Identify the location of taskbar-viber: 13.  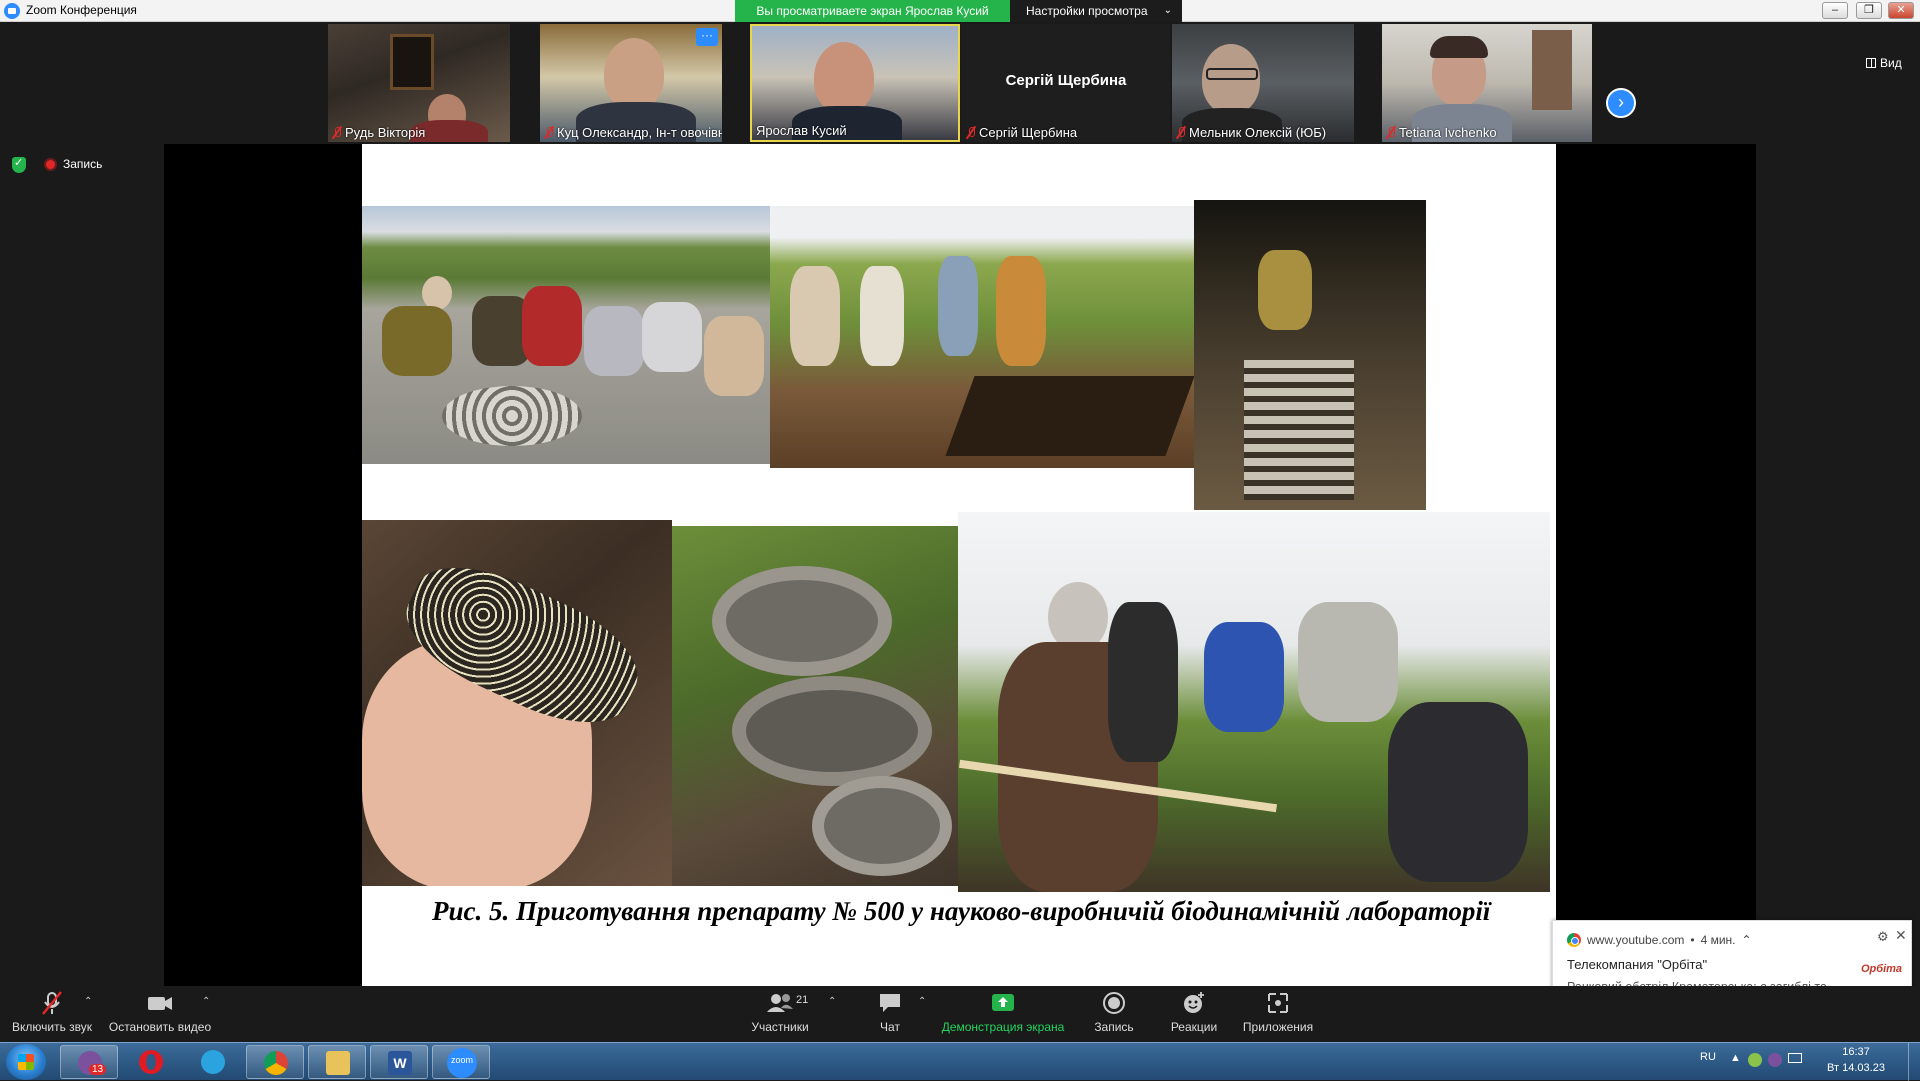
(89, 1062).